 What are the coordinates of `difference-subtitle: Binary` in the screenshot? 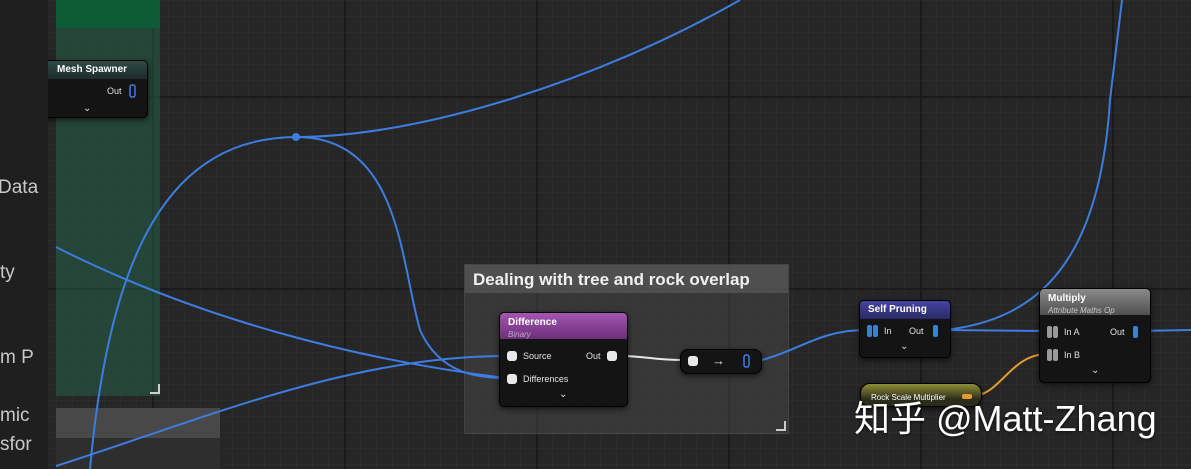 It's located at (519, 334).